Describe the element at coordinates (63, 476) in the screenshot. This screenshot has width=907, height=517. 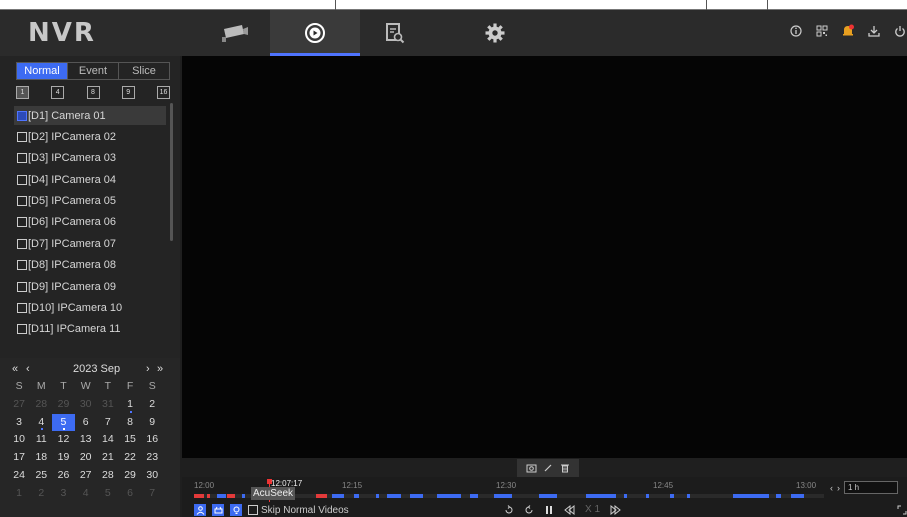
I see `calendar-day: 26` at that location.